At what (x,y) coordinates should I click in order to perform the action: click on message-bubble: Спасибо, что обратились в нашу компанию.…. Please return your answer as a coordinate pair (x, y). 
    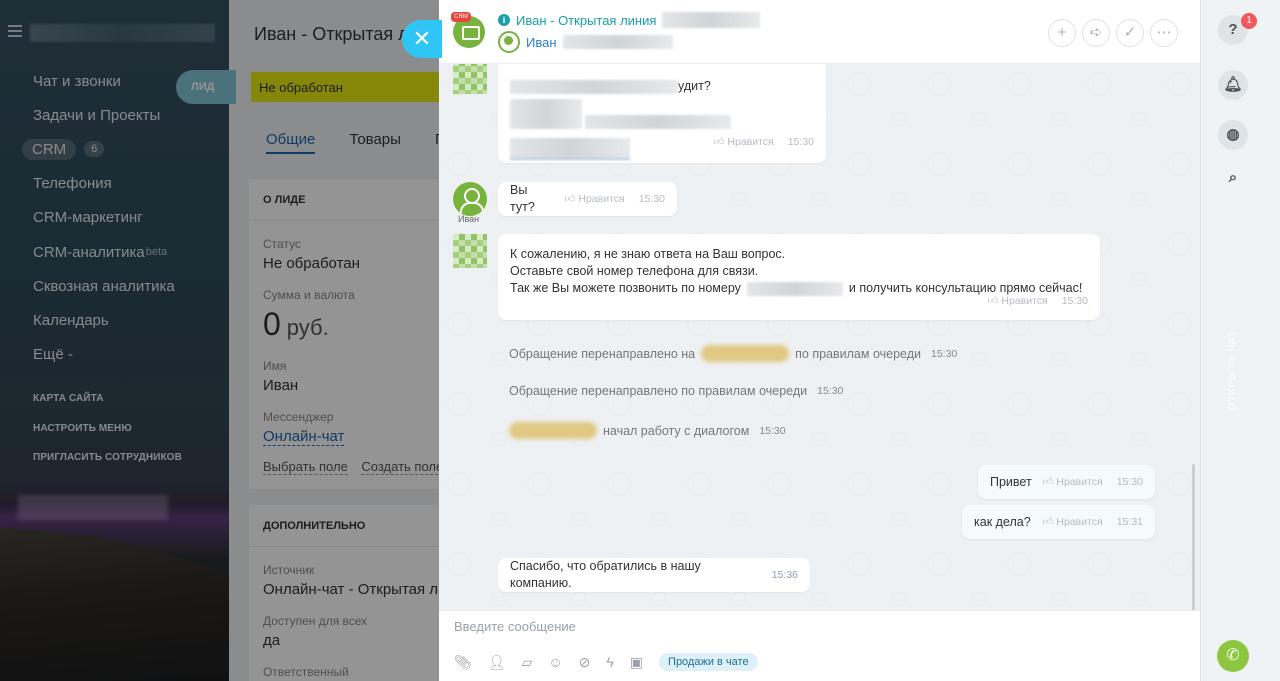
    Looking at the image, I should click on (654, 575).